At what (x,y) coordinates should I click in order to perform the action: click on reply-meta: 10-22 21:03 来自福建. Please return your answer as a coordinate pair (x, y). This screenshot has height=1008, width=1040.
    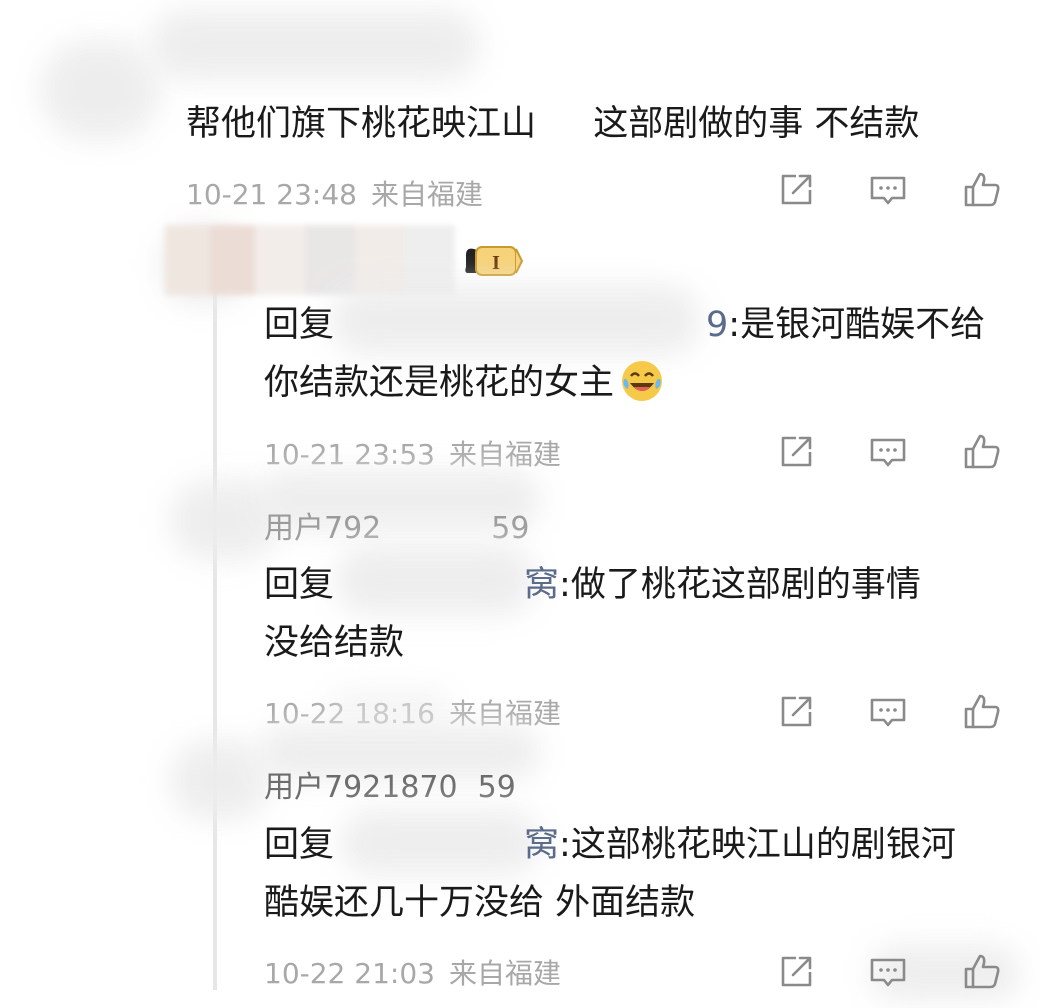
    Looking at the image, I should click on (412, 972).